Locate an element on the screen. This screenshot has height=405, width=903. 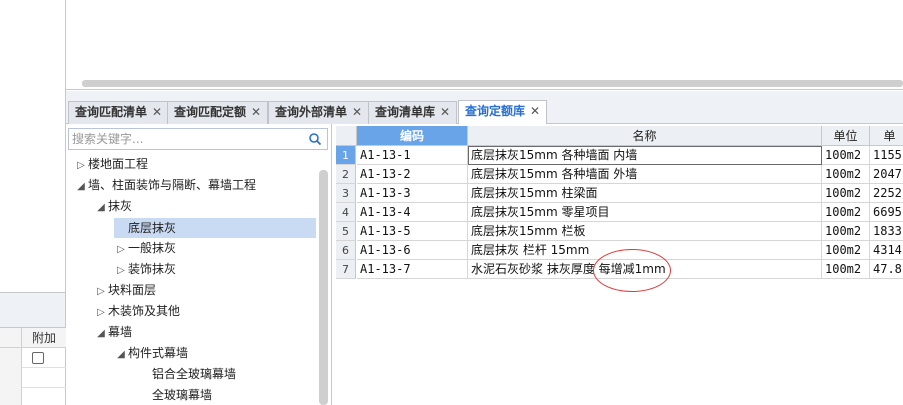
query-tab-bar: 查询匹配清单 ✕ 查询匹配定额 ✕ 查询外部清单 ✕ 查询清单库 ✕ 查询定额库 ✕ is located at coordinates (484, 111).